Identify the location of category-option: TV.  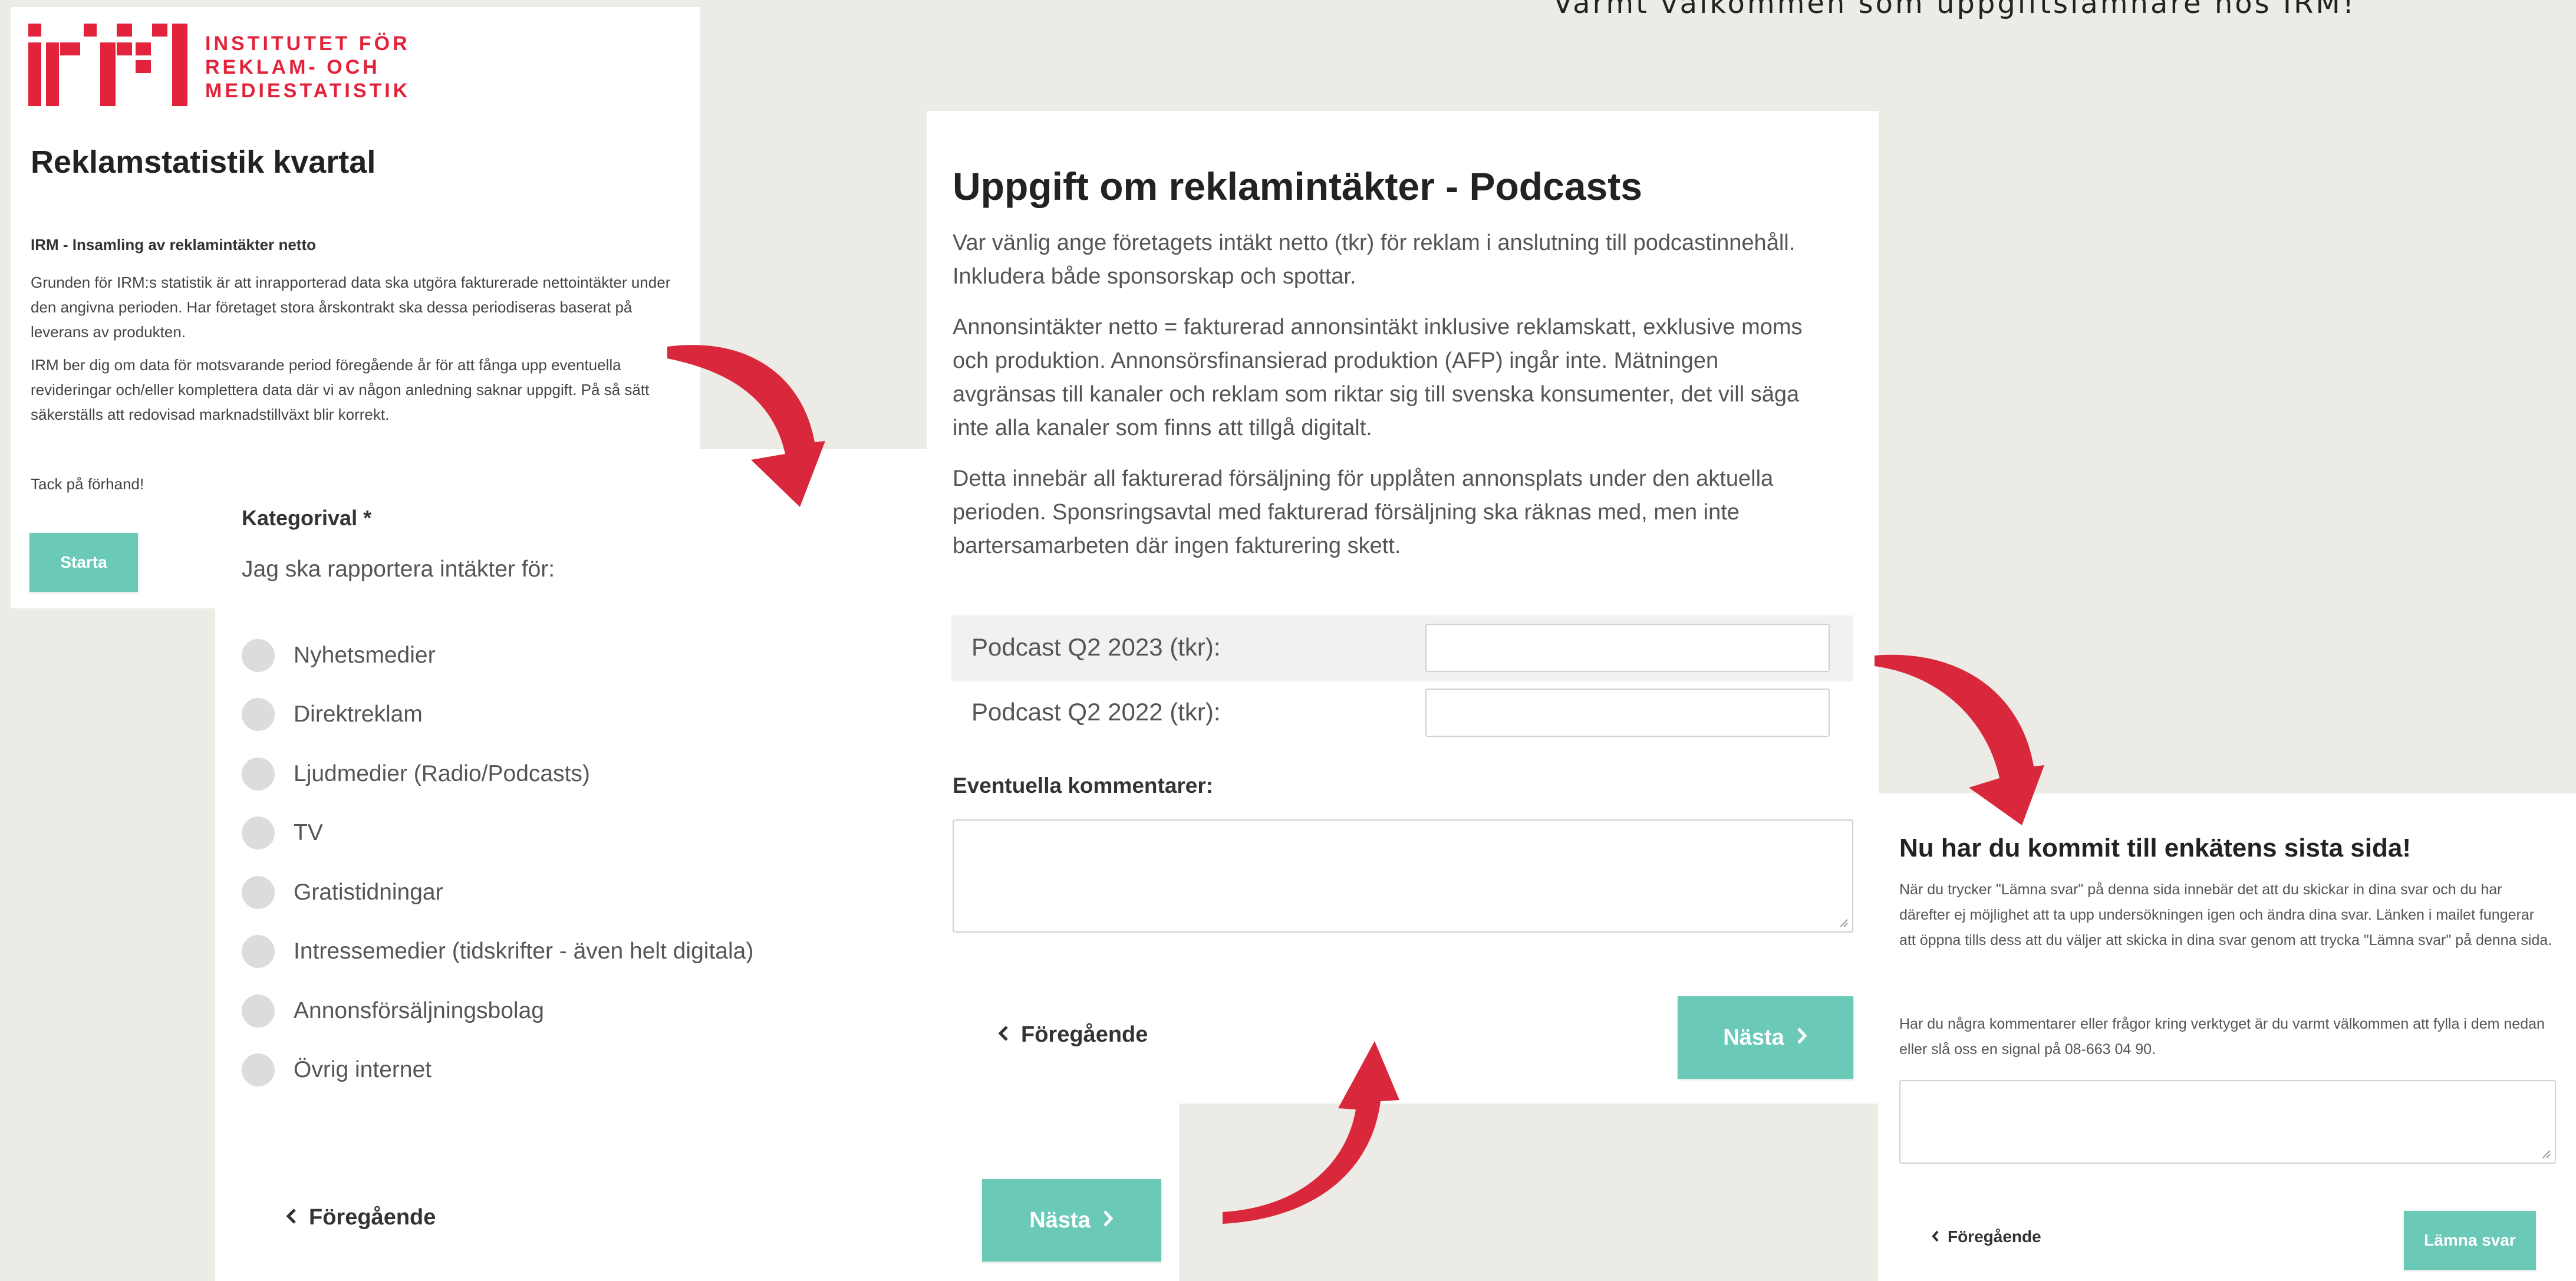
(282, 833).